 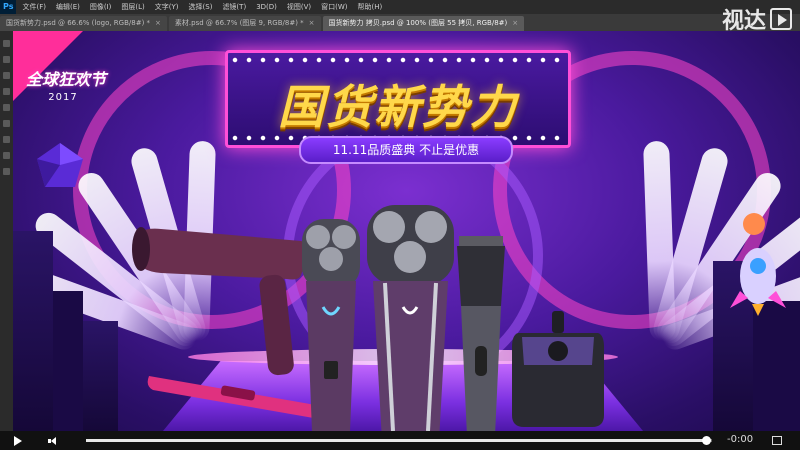 I want to click on menu-item-file: 文件(F), so click(x=34, y=7).